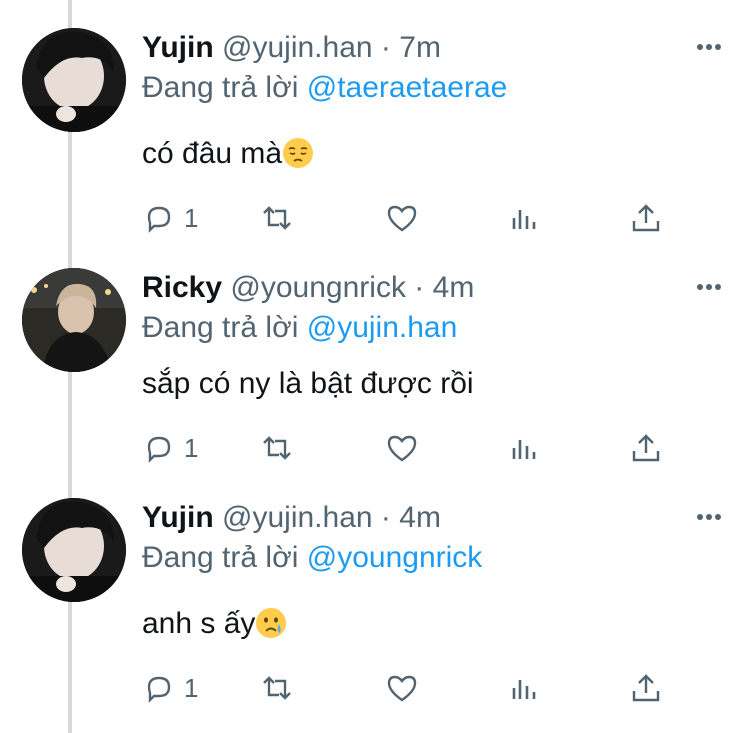  I want to click on tweet-text: có đâu mà, so click(228, 154).